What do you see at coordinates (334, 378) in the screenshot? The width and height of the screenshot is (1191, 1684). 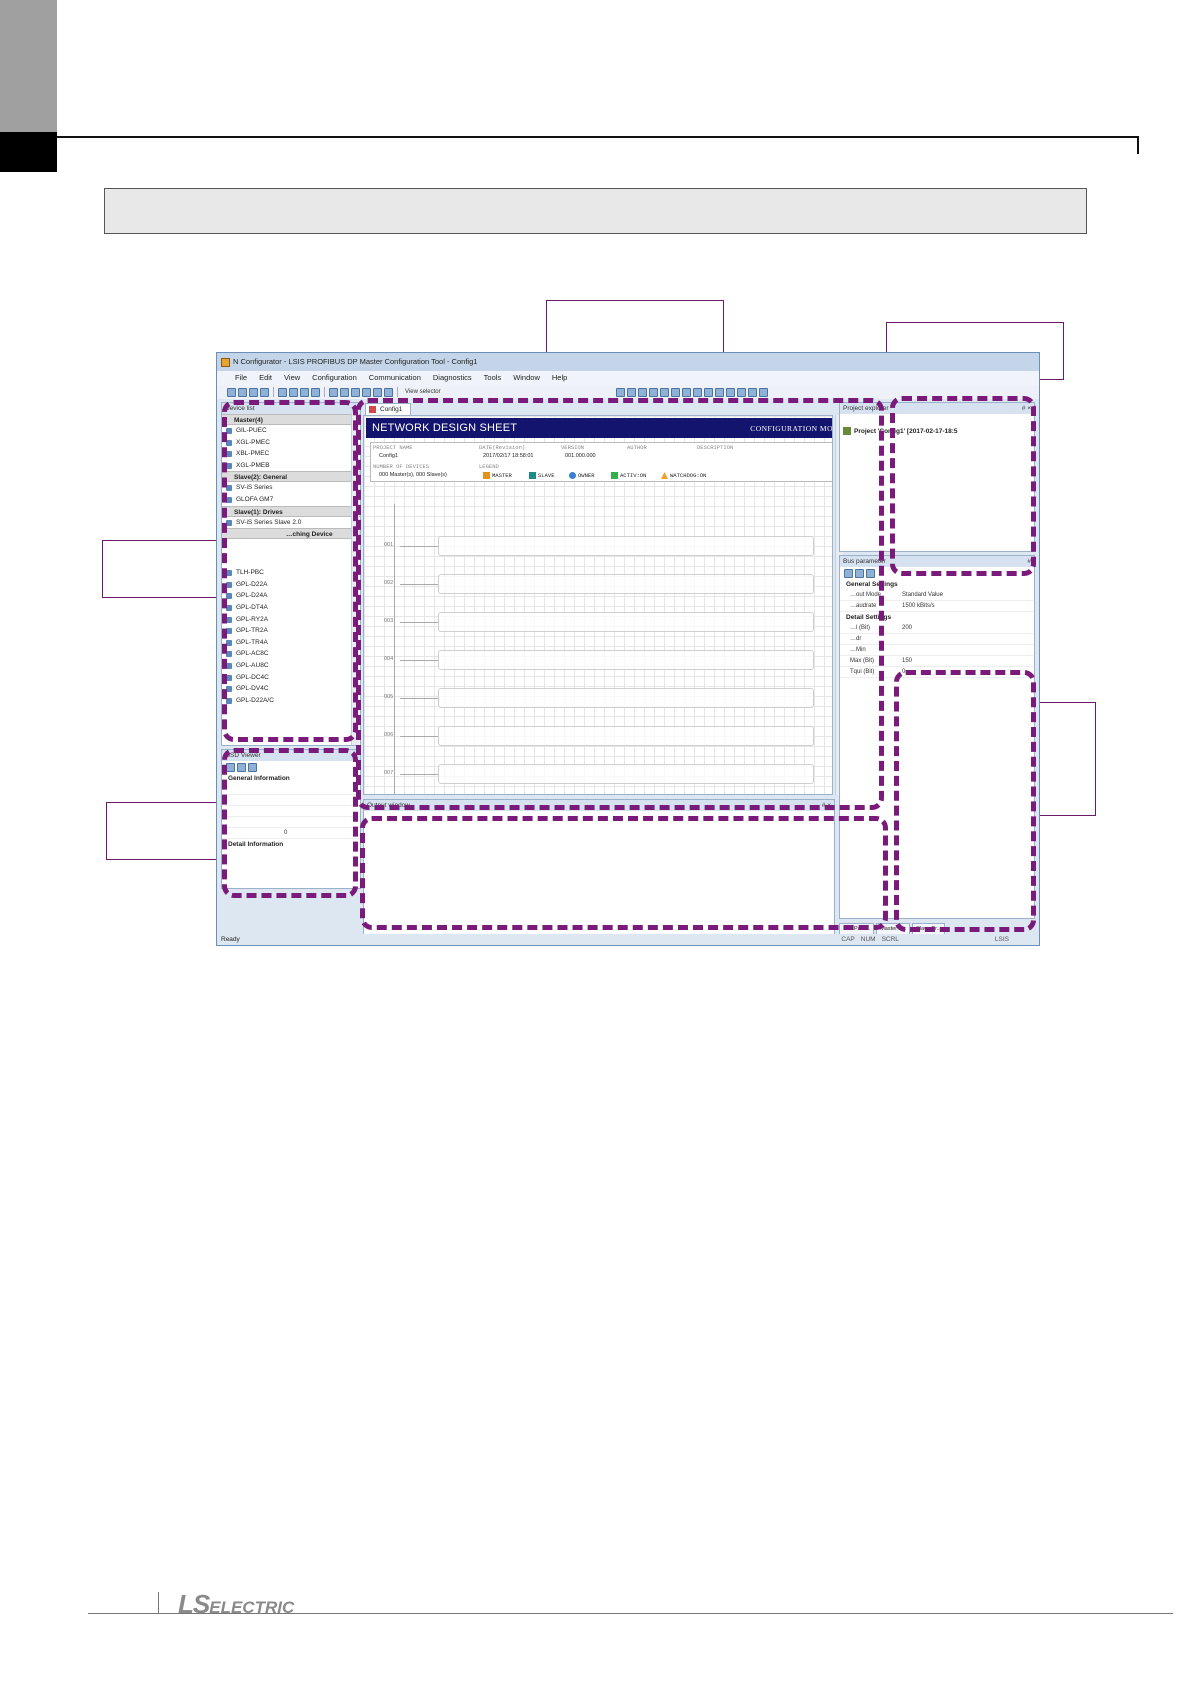 I see `menu-configuration: Configuration` at bounding box center [334, 378].